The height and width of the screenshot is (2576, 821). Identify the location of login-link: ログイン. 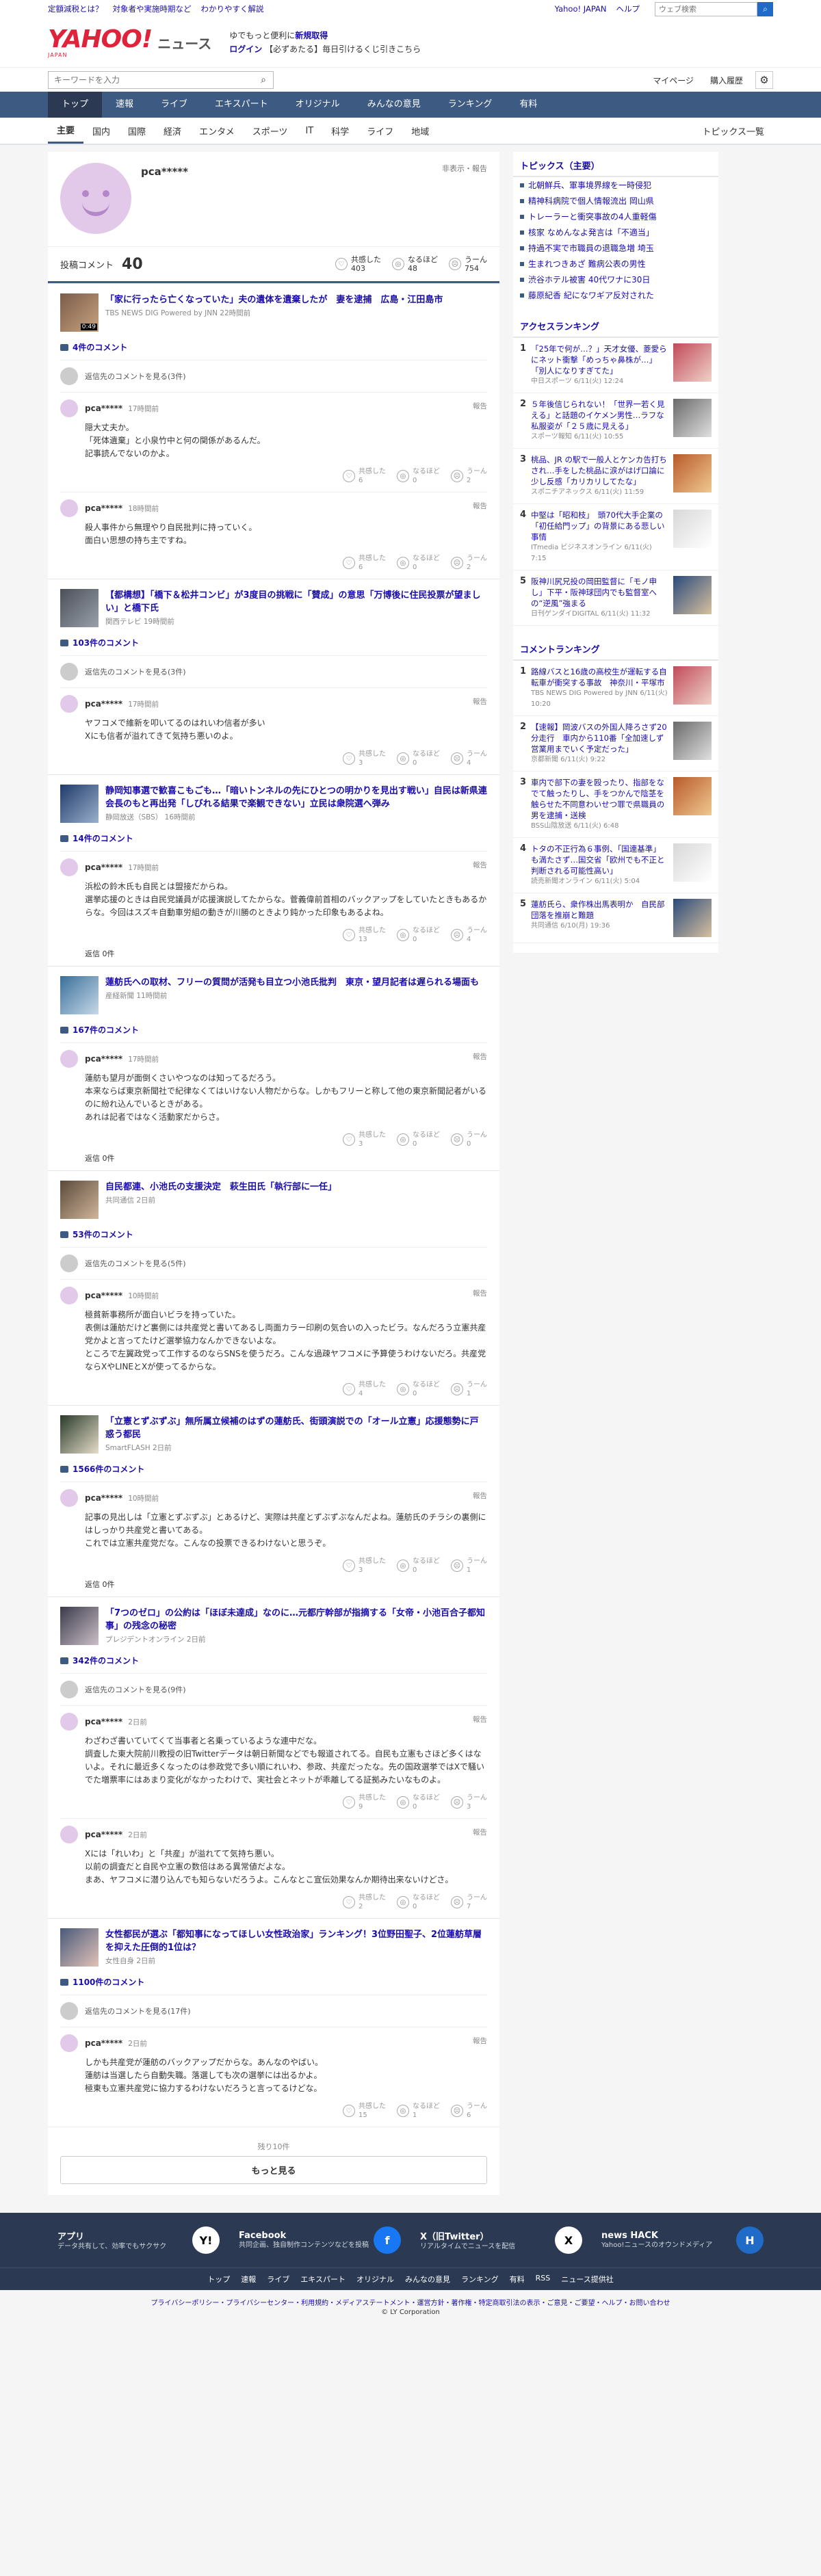
(245, 49).